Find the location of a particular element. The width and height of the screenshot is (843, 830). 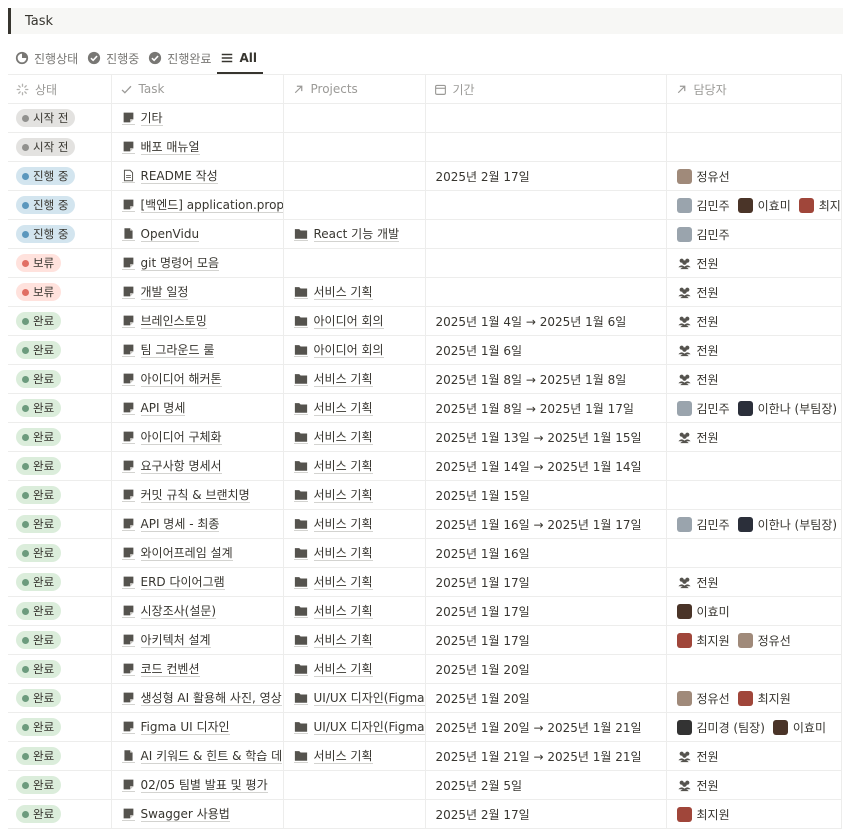

task-cell: 시장조사(설문) is located at coordinates (197, 611).